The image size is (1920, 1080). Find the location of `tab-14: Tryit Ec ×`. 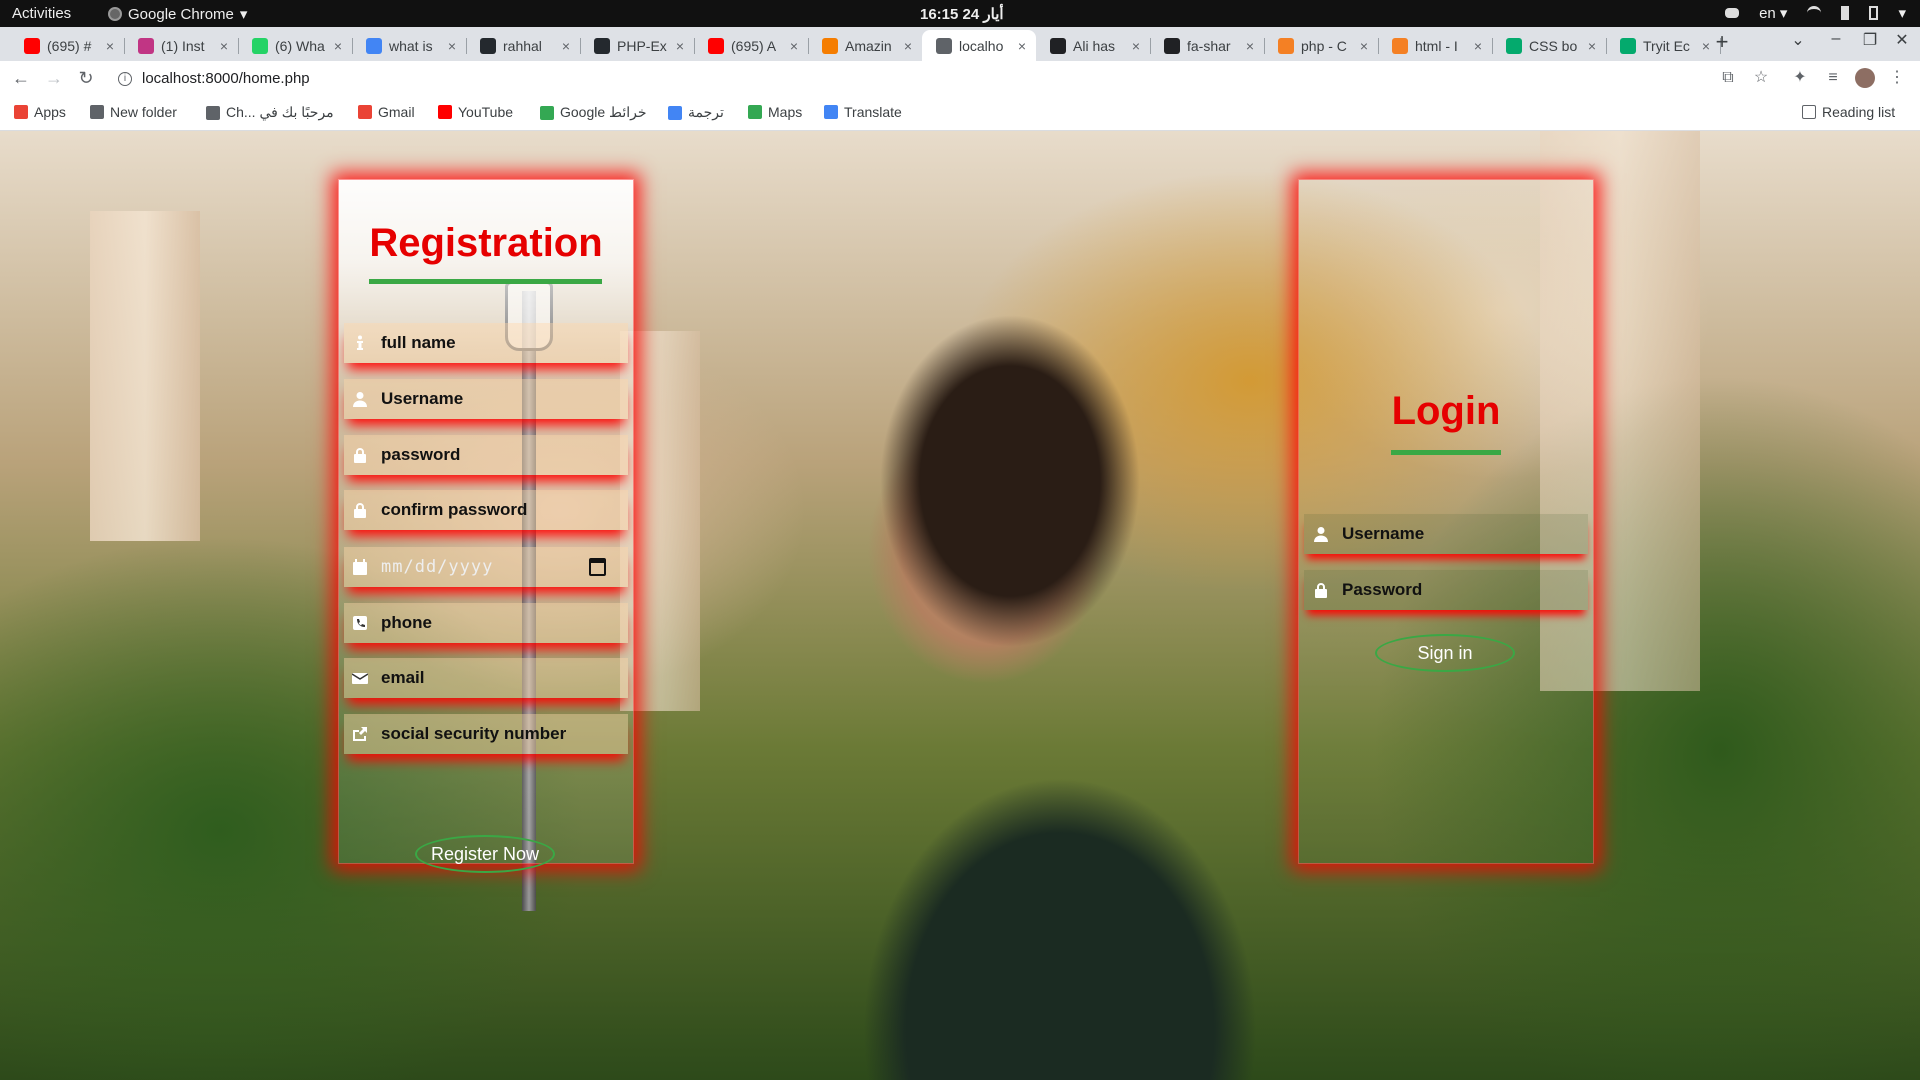

tab-14: Tryit Ec × is located at coordinates (1663, 45).